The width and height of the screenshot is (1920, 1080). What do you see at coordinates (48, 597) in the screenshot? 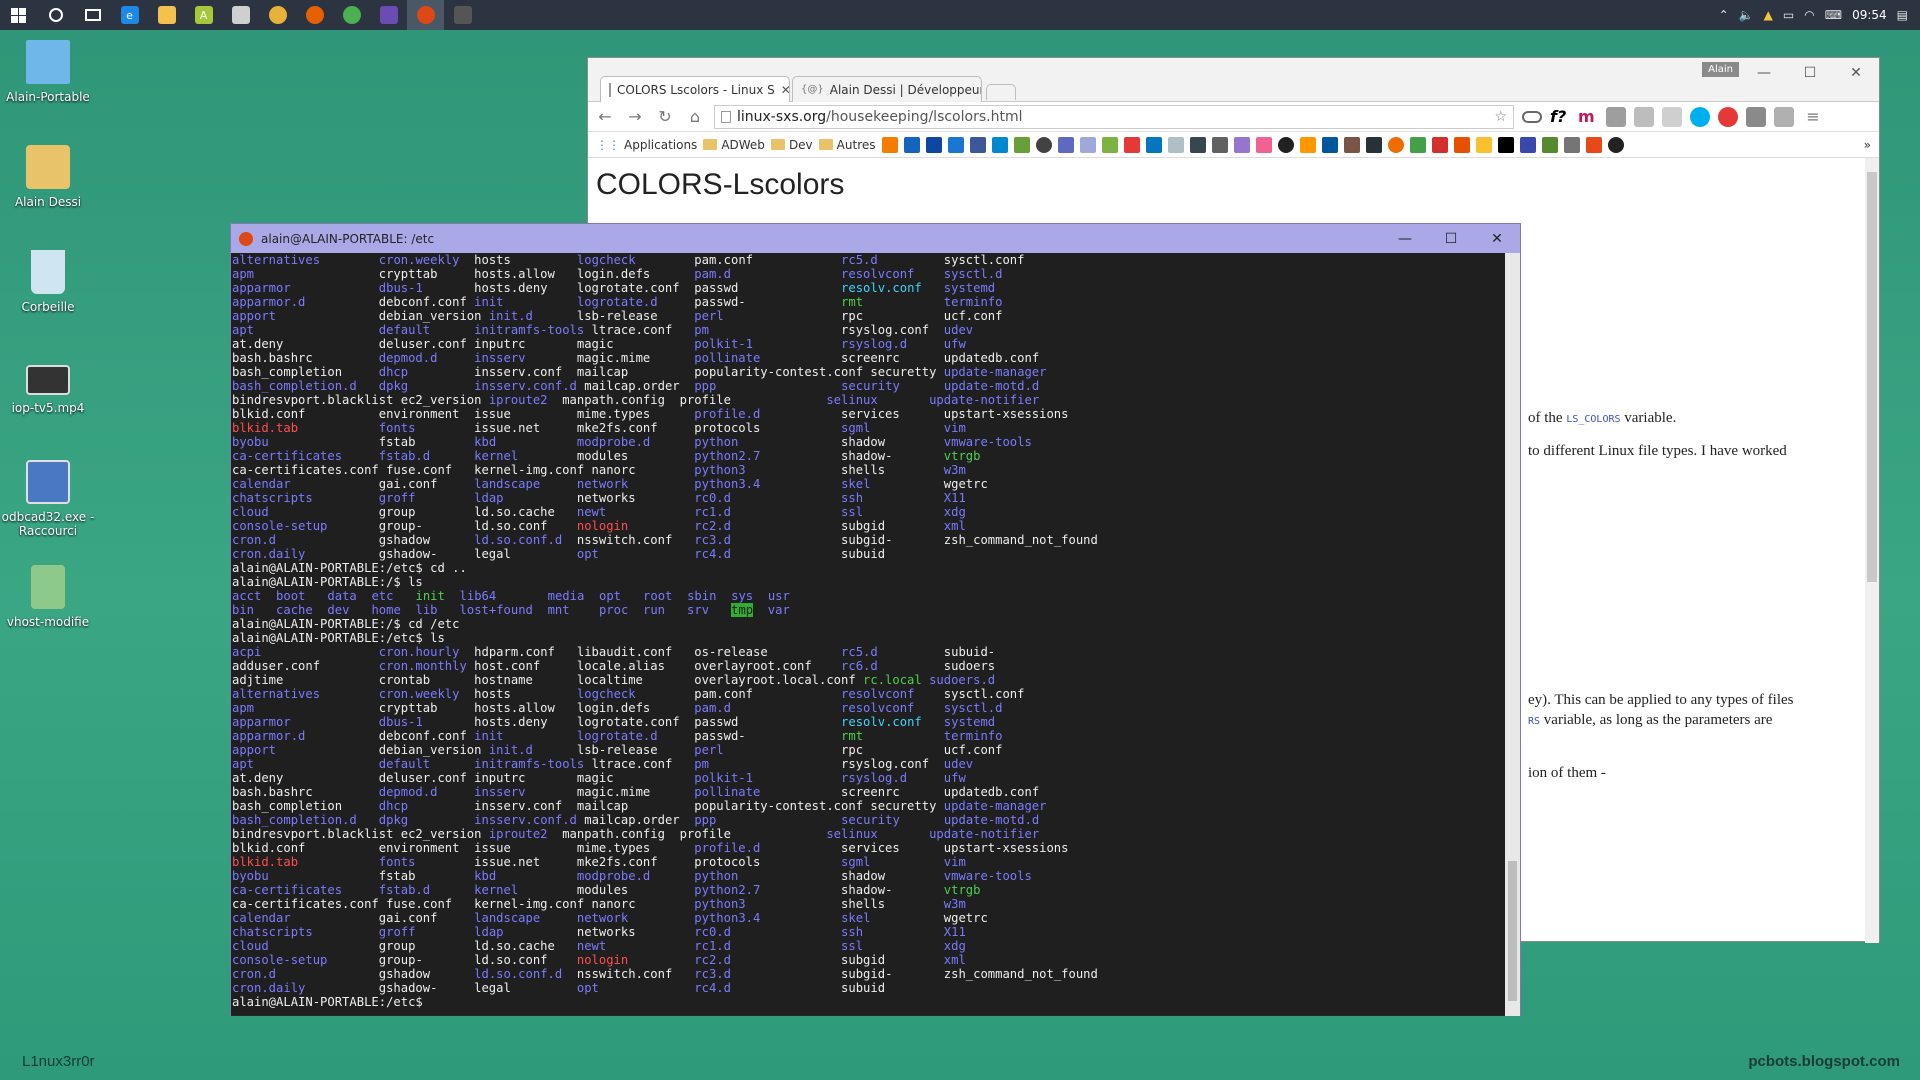
I see `desktop-icon-vhost-modifie: vhost-modifie` at bounding box center [48, 597].